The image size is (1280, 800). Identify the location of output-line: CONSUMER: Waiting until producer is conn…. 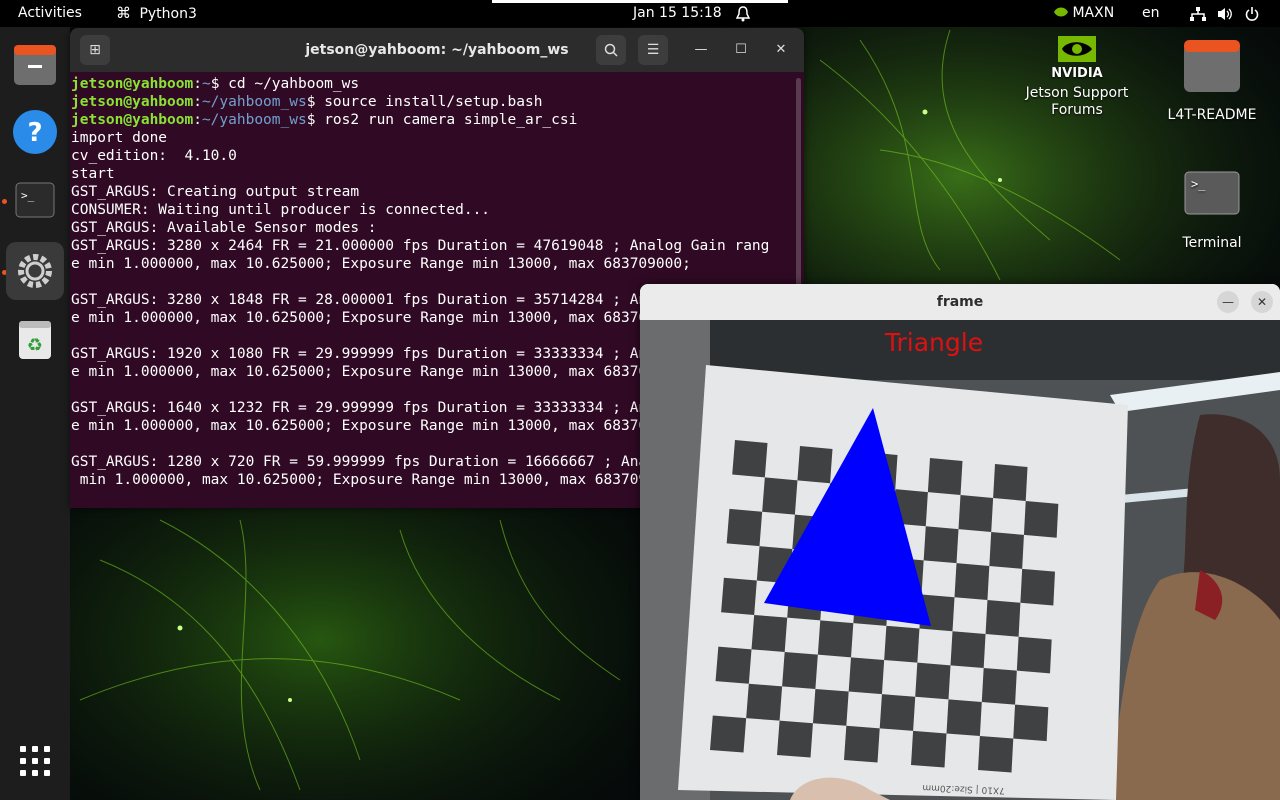
(281, 210).